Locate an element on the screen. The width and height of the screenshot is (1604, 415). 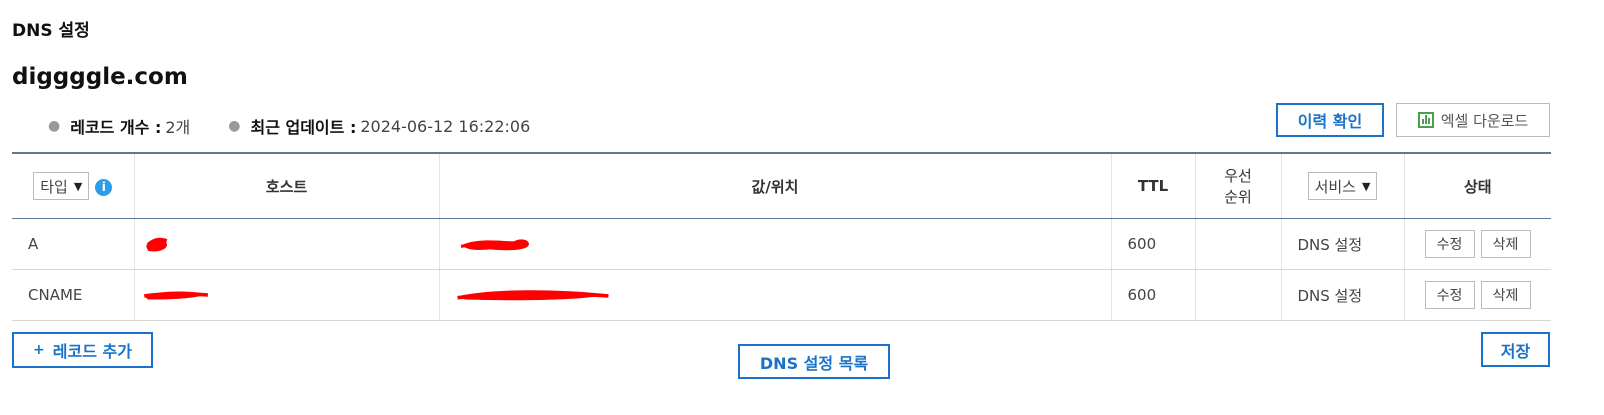
last-update-value: 2024-06-12 16:22:06 is located at coordinates (445, 126).